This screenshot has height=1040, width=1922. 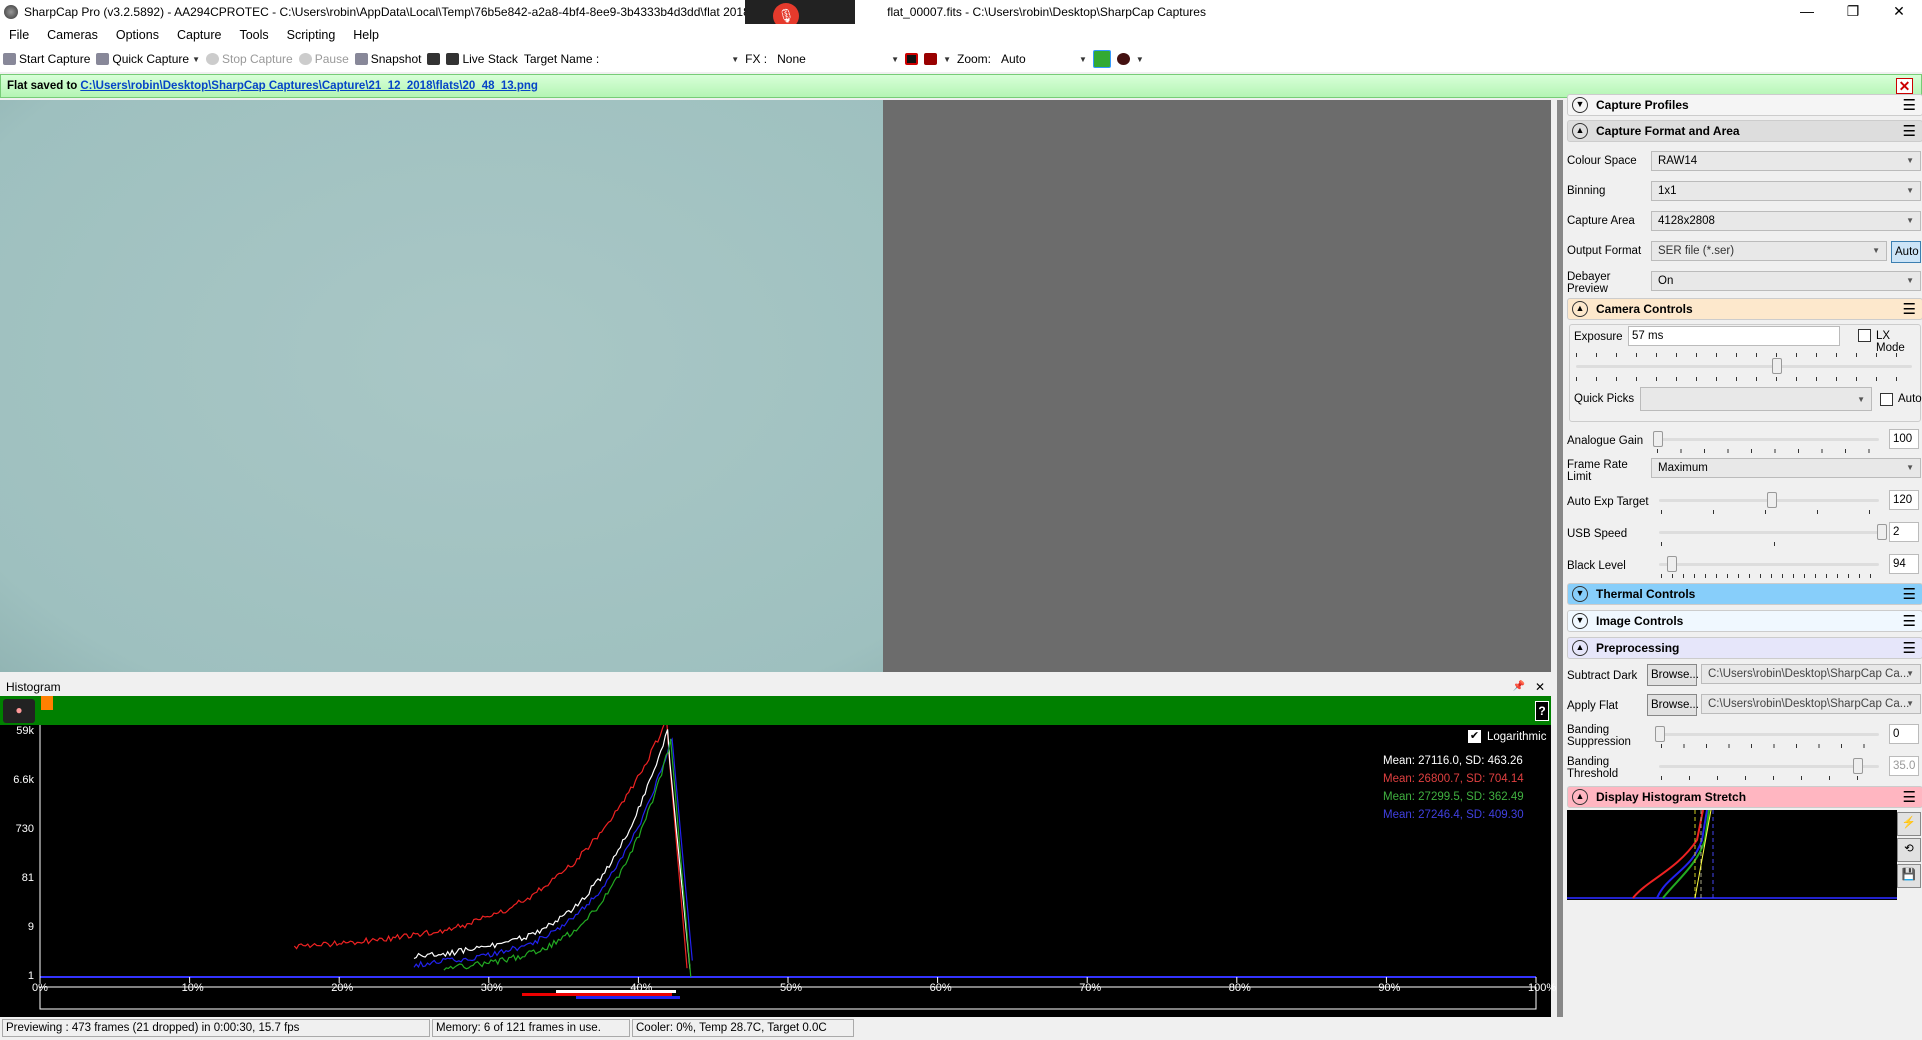 I want to click on gain-slider, so click(x=1766, y=439).